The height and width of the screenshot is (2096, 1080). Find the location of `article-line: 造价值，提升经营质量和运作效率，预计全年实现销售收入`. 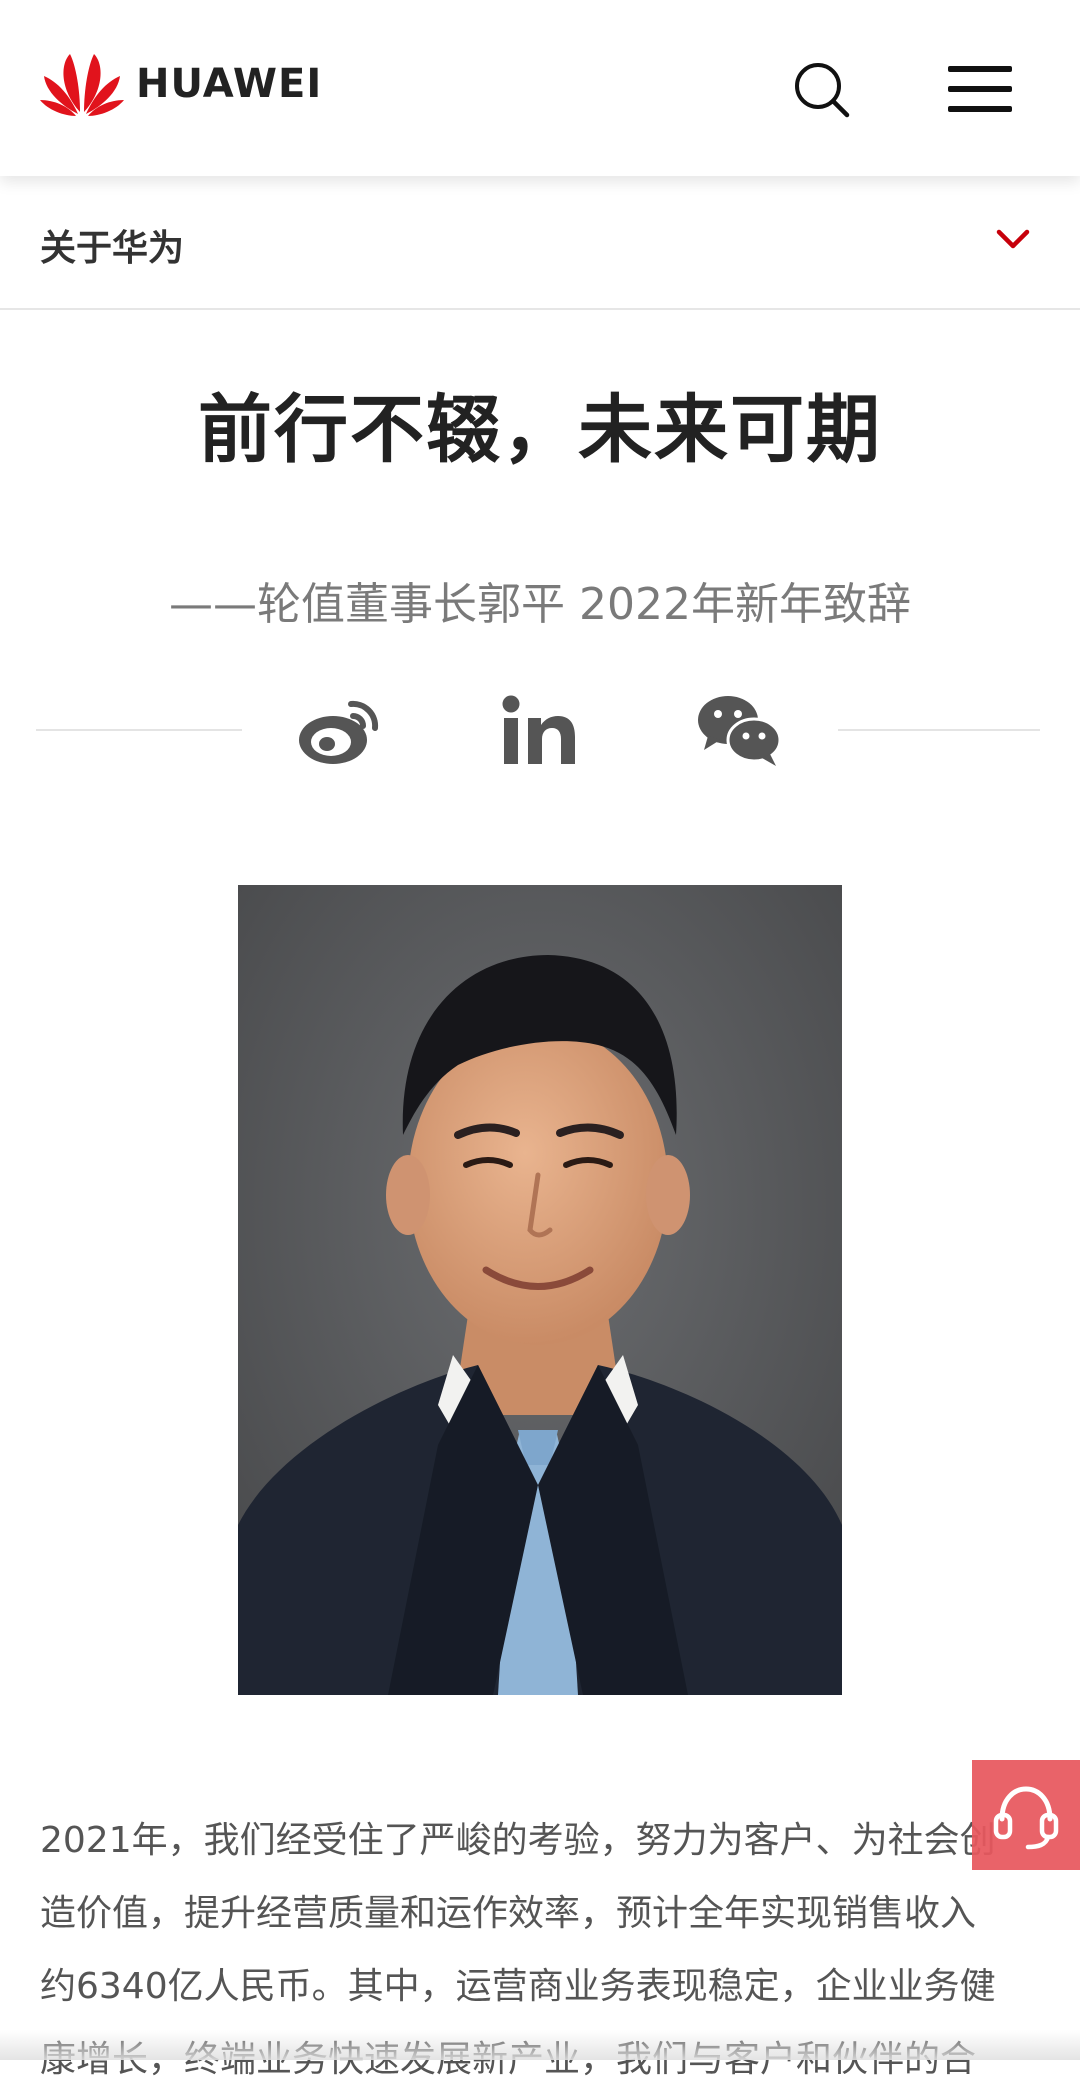

article-line: 造价值，提升经营质量和运作效率，预计全年实现销售收入 is located at coordinates (508, 1913).